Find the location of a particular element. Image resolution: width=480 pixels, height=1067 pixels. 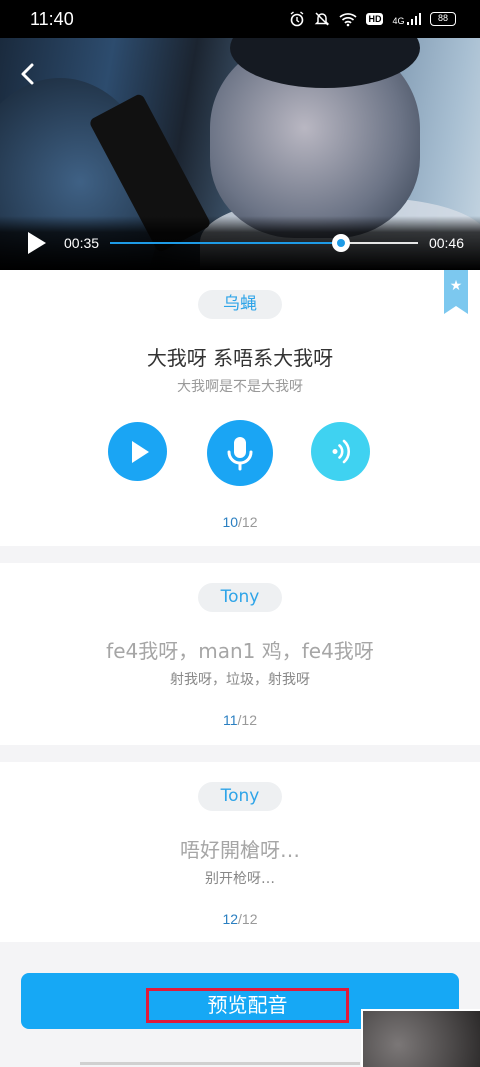

hd-icon: HD is located at coordinates (375, 19).